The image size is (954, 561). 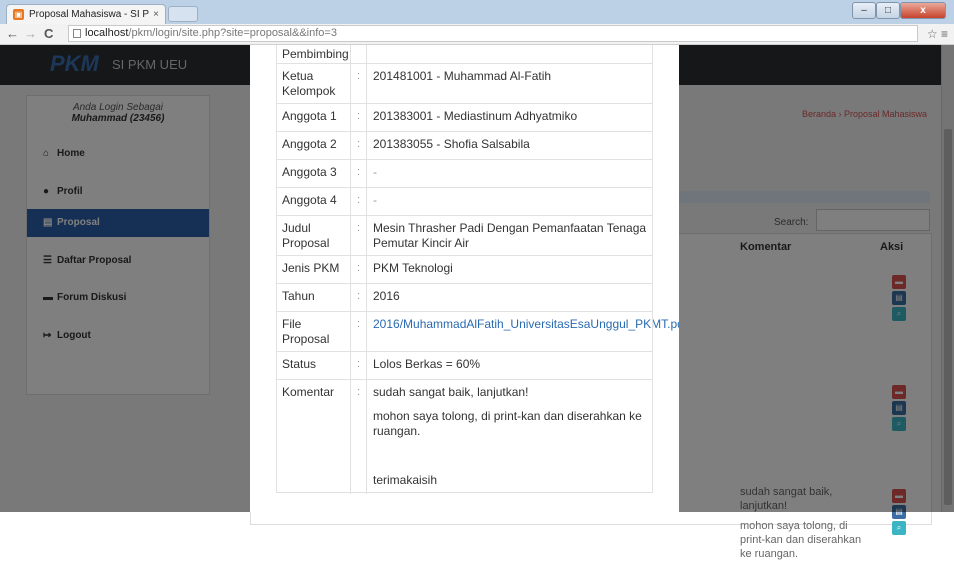 I want to click on detail-label: File Proposal, so click(x=313, y=332).